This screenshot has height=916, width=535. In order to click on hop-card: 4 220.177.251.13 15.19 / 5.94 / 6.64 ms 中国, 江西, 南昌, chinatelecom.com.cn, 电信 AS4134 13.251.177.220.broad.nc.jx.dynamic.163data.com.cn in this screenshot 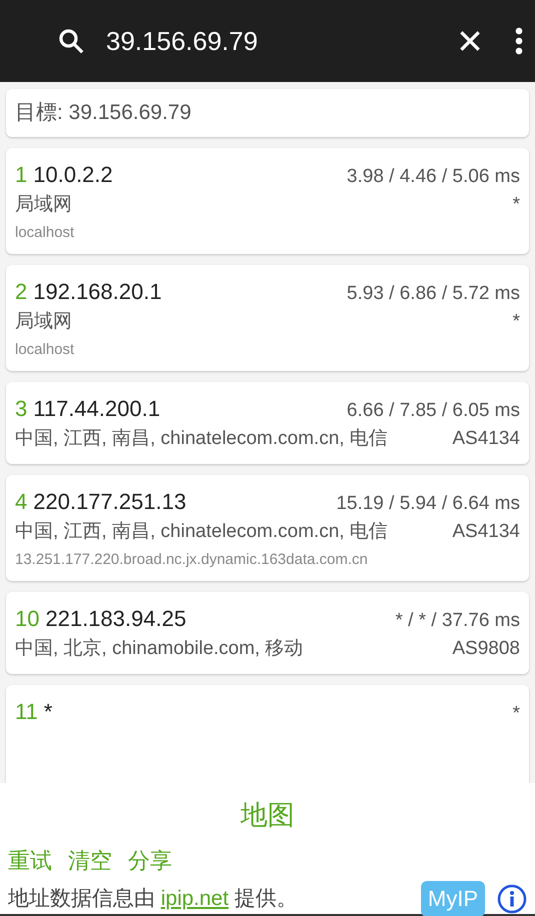, I will do `click(267, 528)`.